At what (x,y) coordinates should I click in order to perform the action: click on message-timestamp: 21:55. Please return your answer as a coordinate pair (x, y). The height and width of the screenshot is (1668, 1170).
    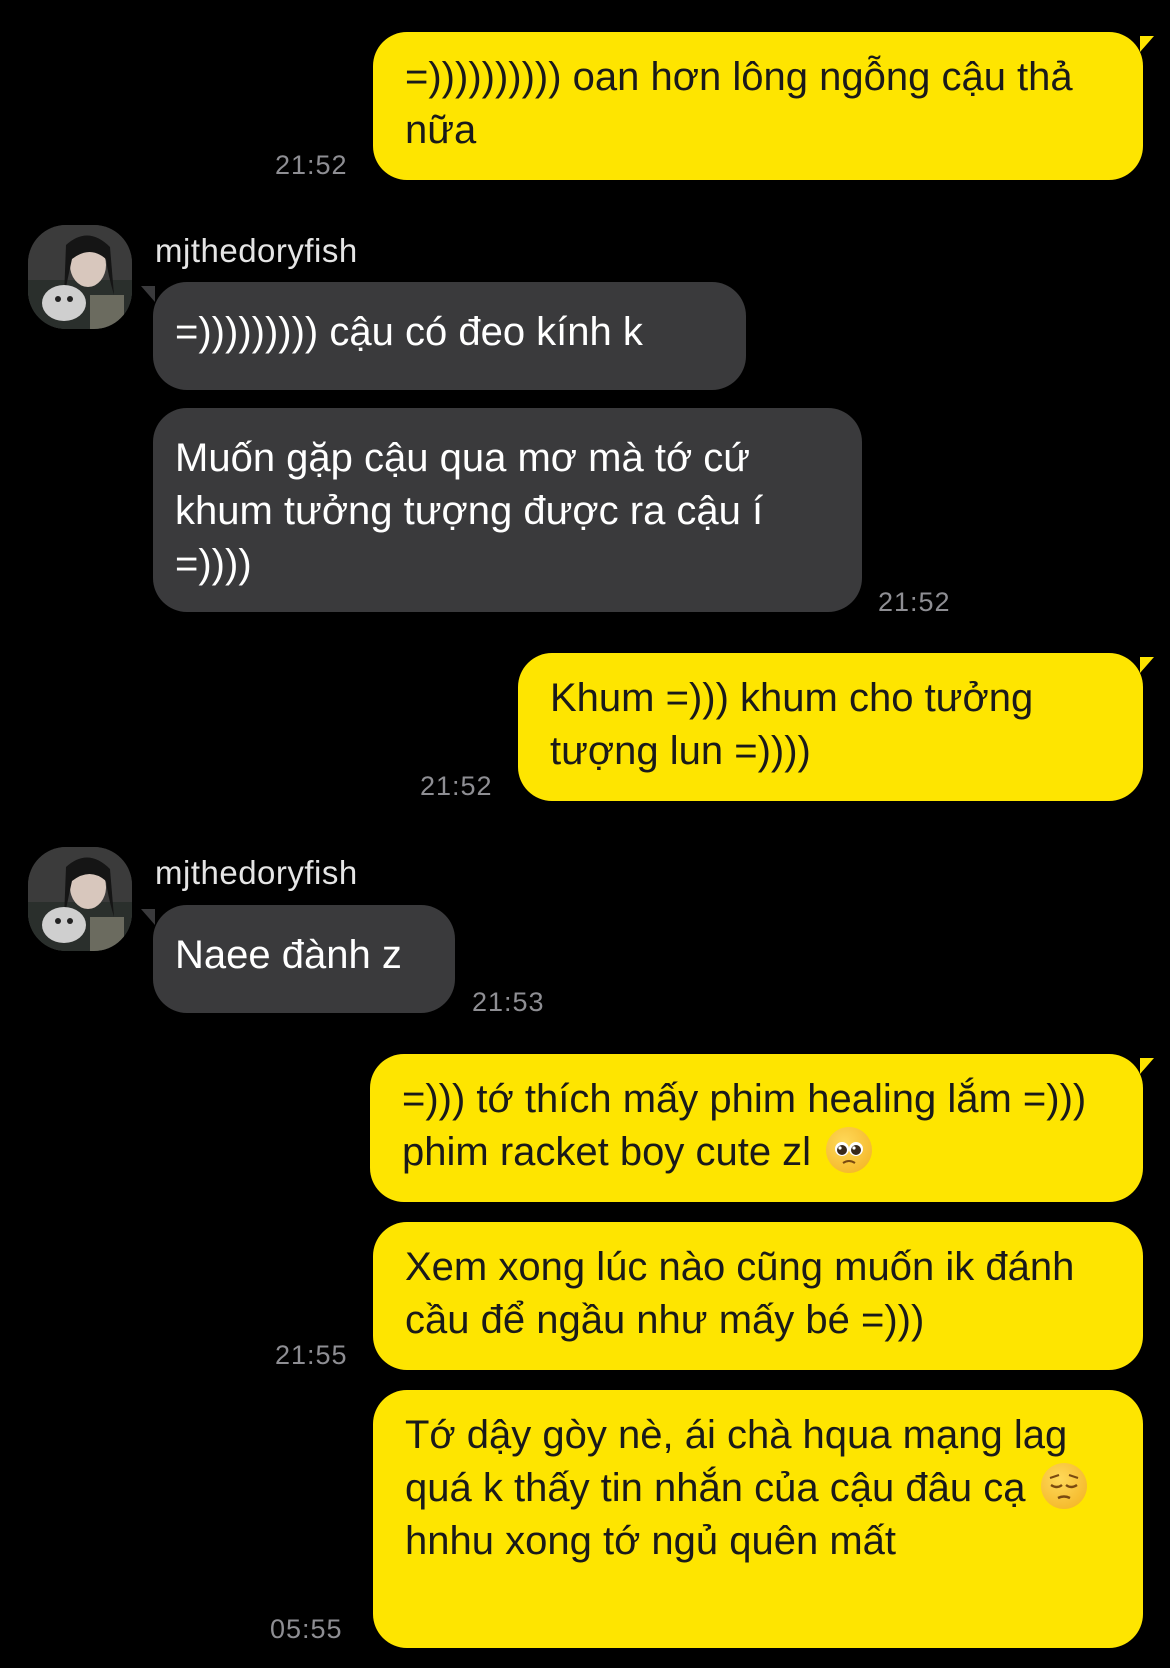
    Looking at the image, I should click on (311, 1355).